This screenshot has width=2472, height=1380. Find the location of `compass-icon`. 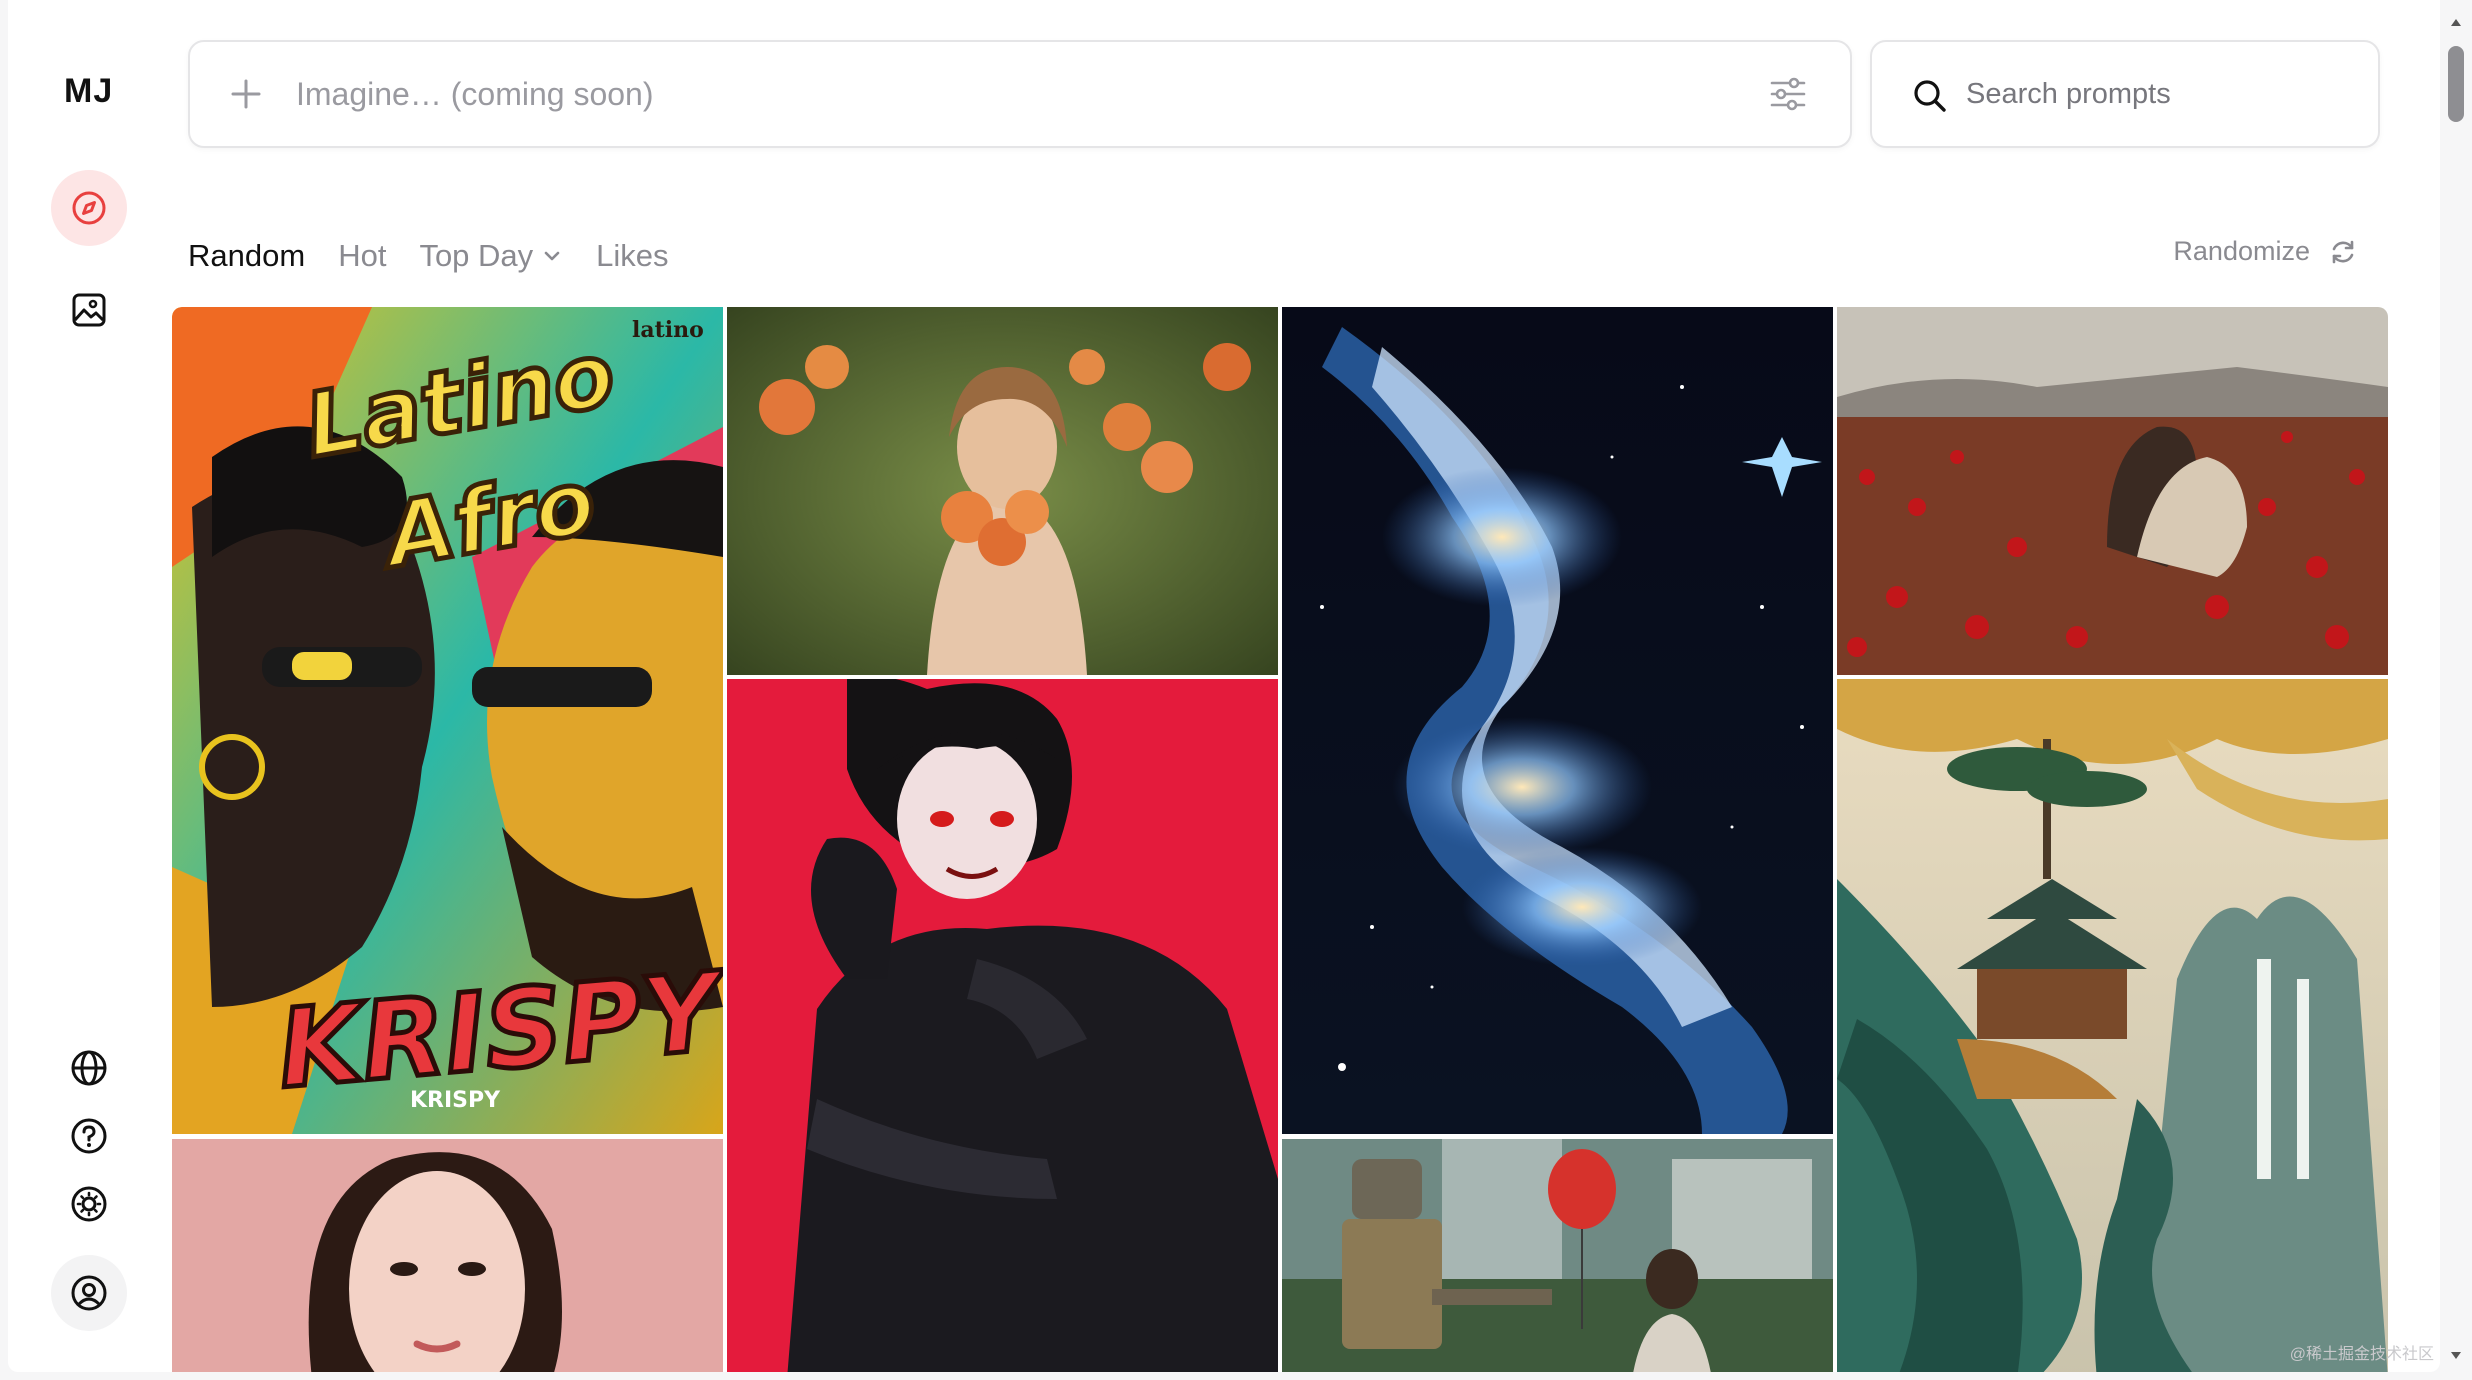

compass-icon is located at coordinates (89, 208).